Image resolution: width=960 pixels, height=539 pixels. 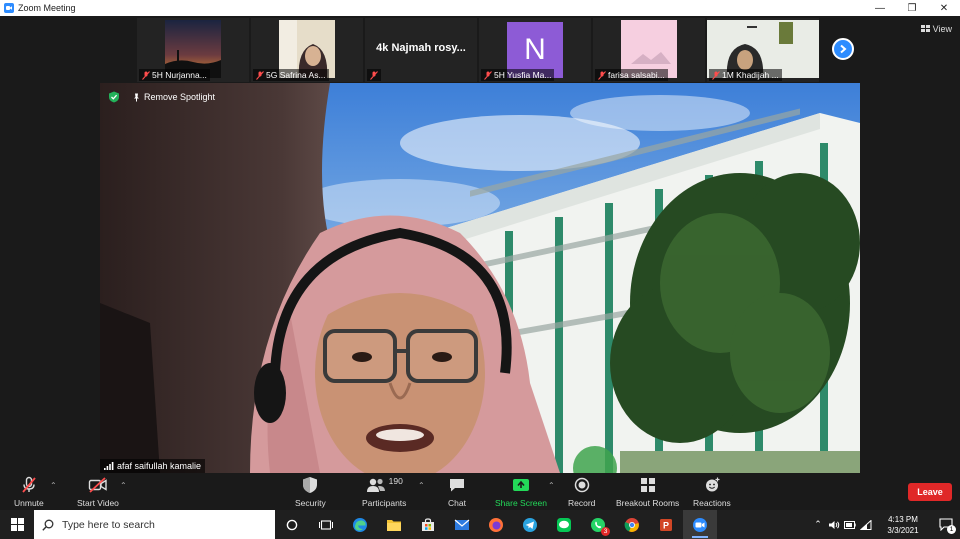 I want to click on speaker-name-tag: afaf saifullah kamalie, so click(x=153, y=466).